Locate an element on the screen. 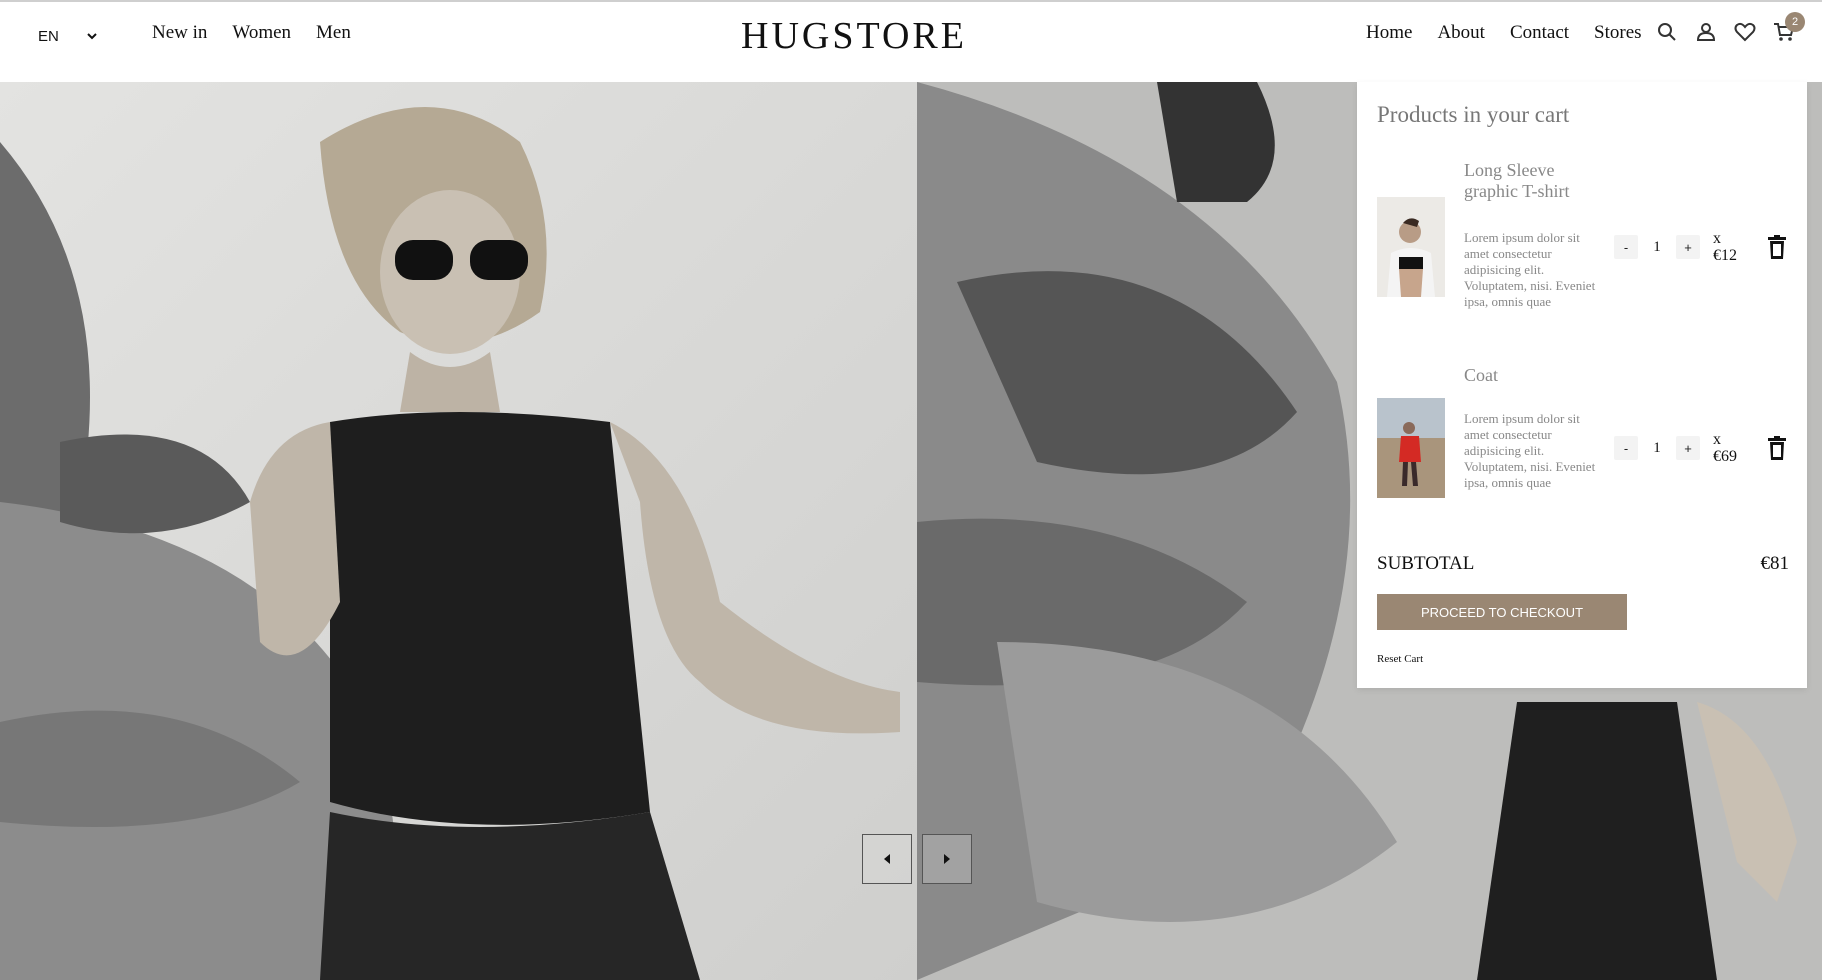 The image size is (1822, 980). cart-icon: 2 is located at coordinates (1789, 28).